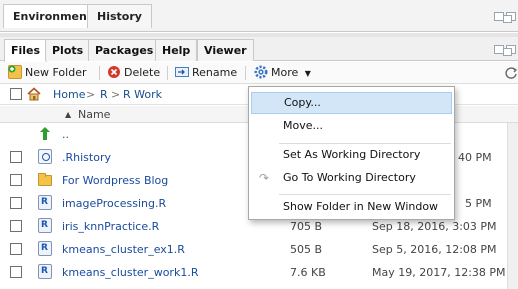 The width and height of the screenshot is (518, 289). I want to click on gear-icon, so click(261, 72).